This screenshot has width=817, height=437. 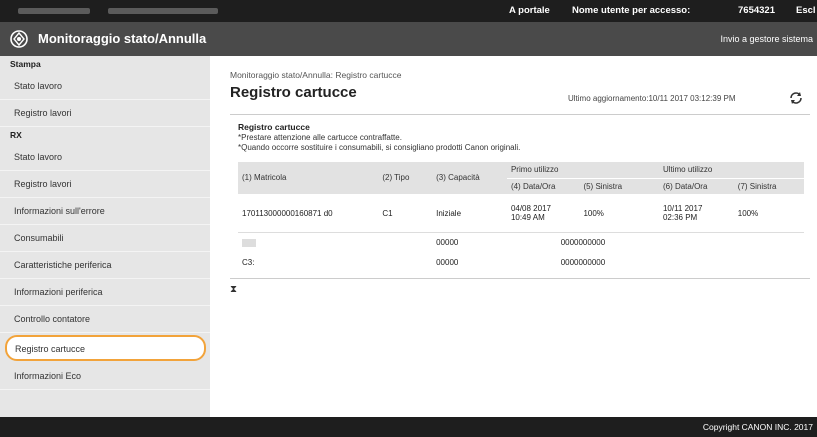 What do you see at coordinates (405, 178) in the screenshot?
I see `header-type: (2) Tipo` at bounding box center [405, 178].